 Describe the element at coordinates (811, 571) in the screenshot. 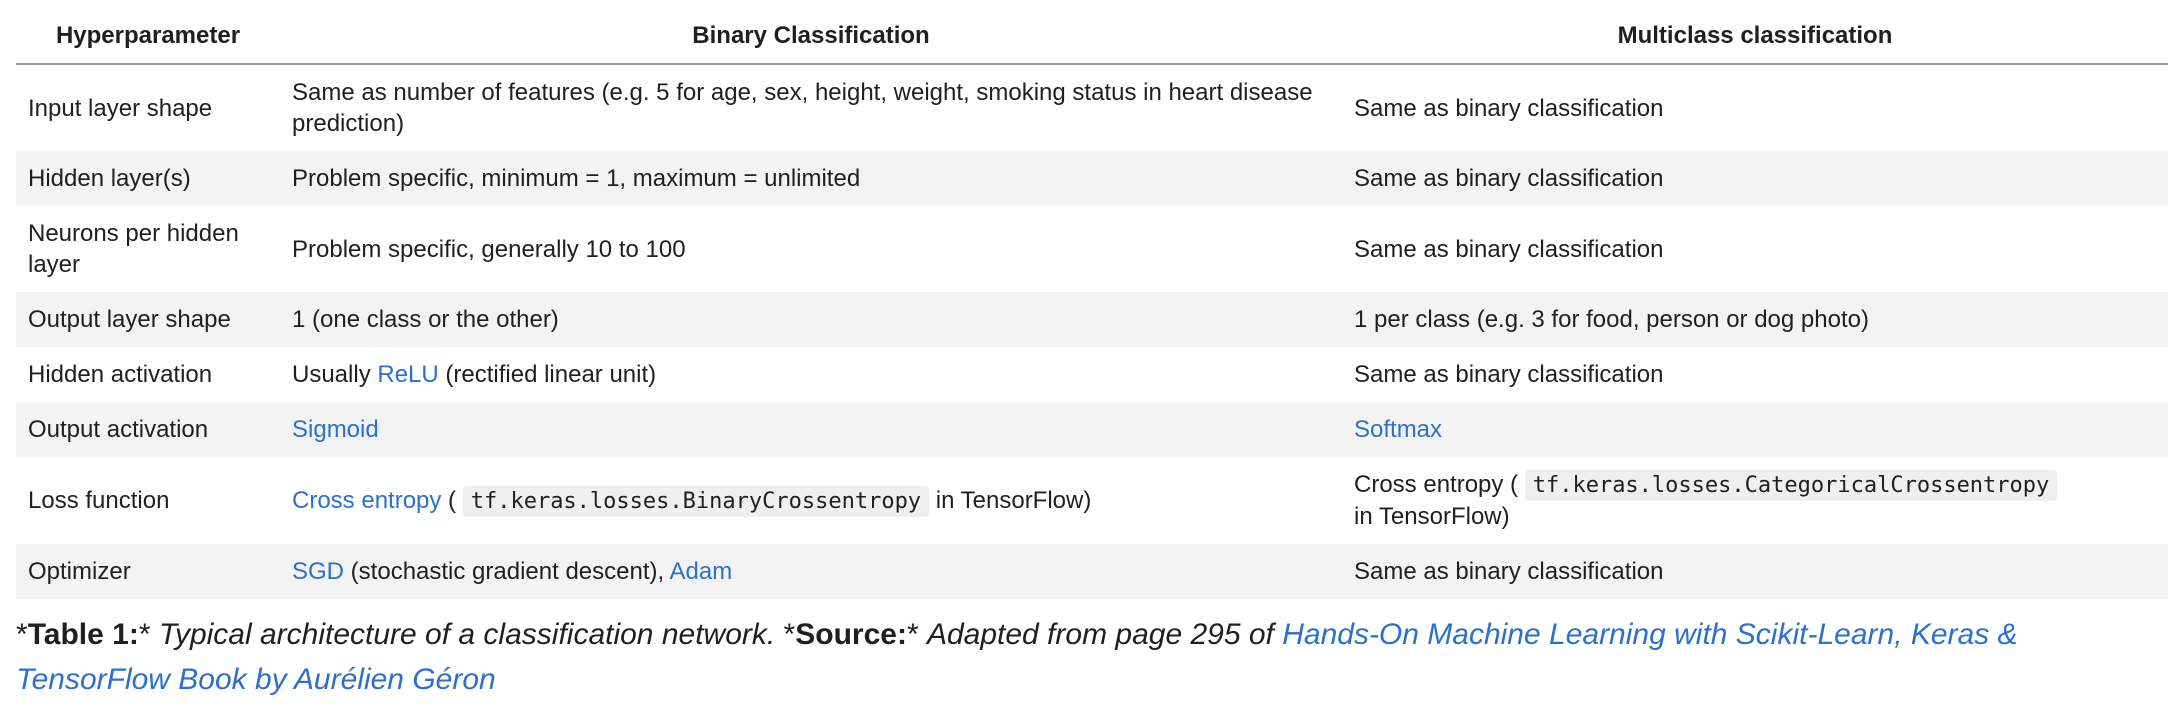

I see `binary-cell: SGD (stochastic gradient descent), Adam` at that location.